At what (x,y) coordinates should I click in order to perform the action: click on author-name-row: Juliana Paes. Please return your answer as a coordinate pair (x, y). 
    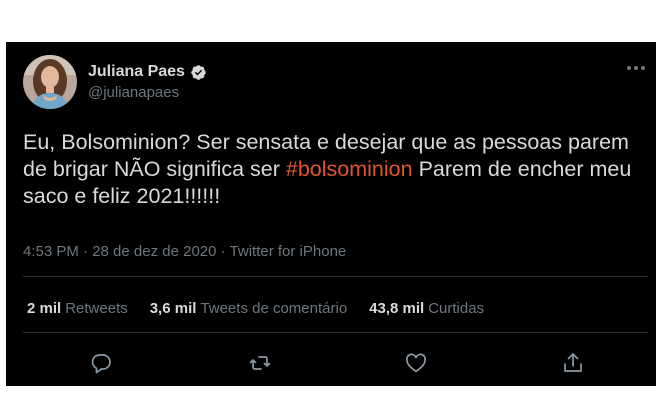
    Looking at the image, I should click on (147, 72).